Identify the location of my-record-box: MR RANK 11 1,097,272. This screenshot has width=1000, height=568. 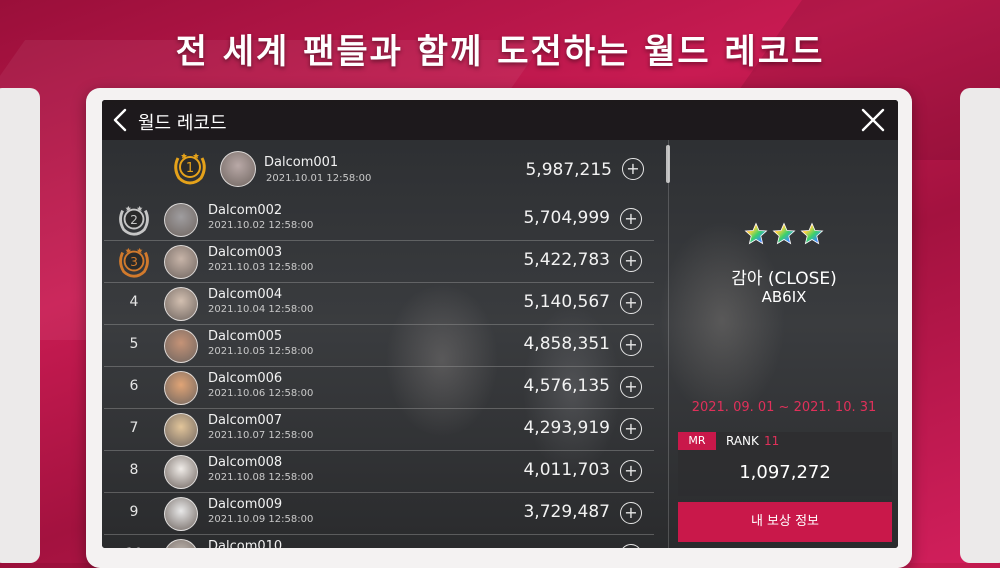
(785, 464).